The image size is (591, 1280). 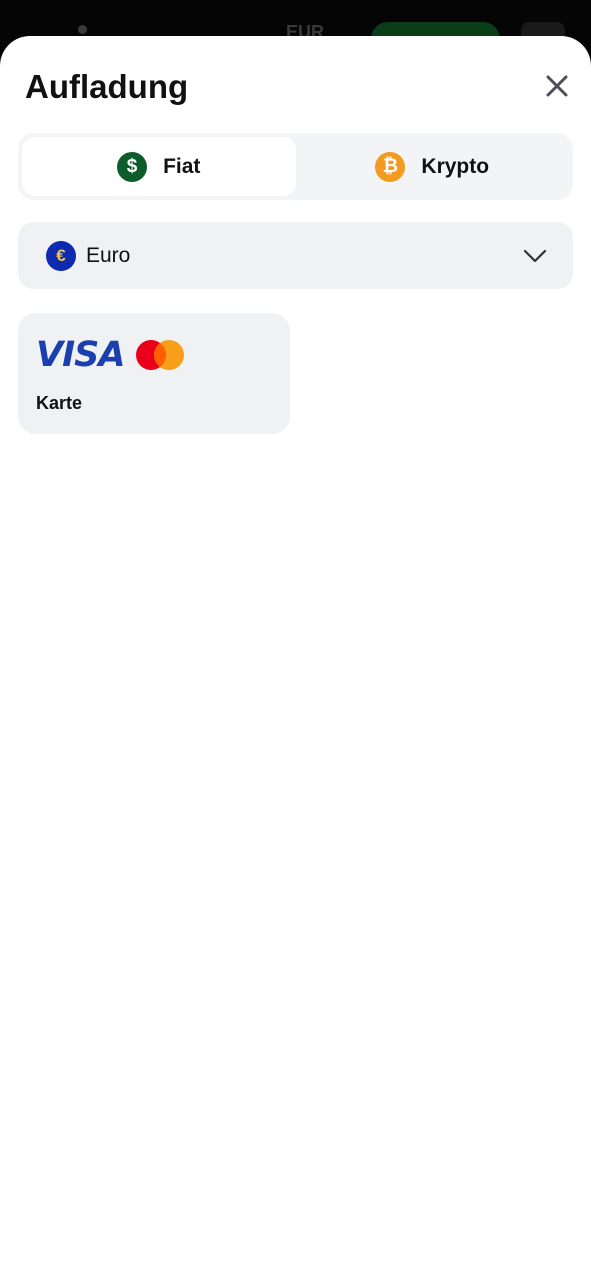 I want to click on euro-coin-icon: €, so click(x=61, y=255).